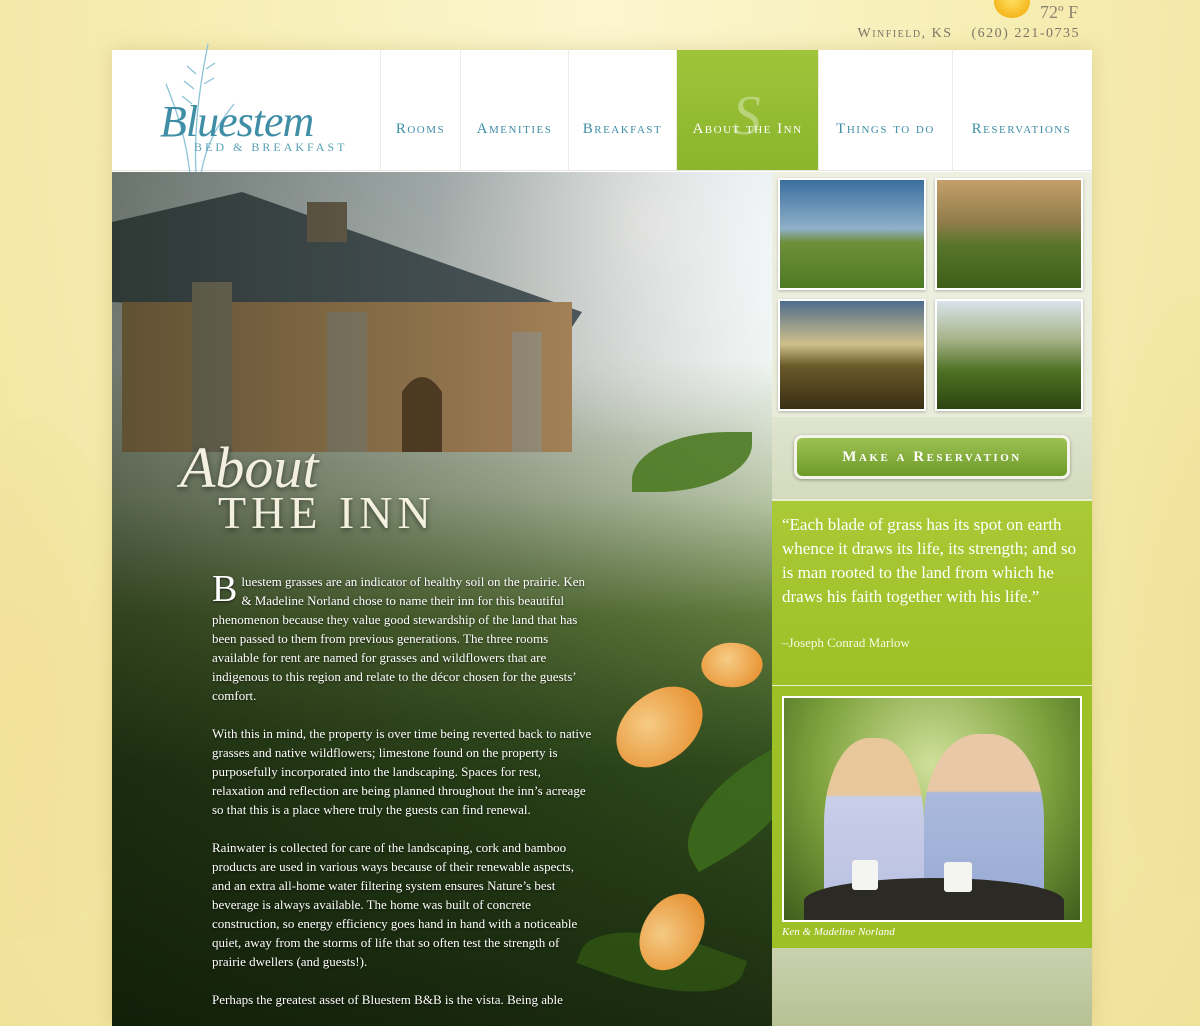 This screenshot has width=1200, height=1026. What do you see at coordinates (747, 129) in the screenshot?
I see `nav-label: About the Inn` at bounding box center [747, 129].